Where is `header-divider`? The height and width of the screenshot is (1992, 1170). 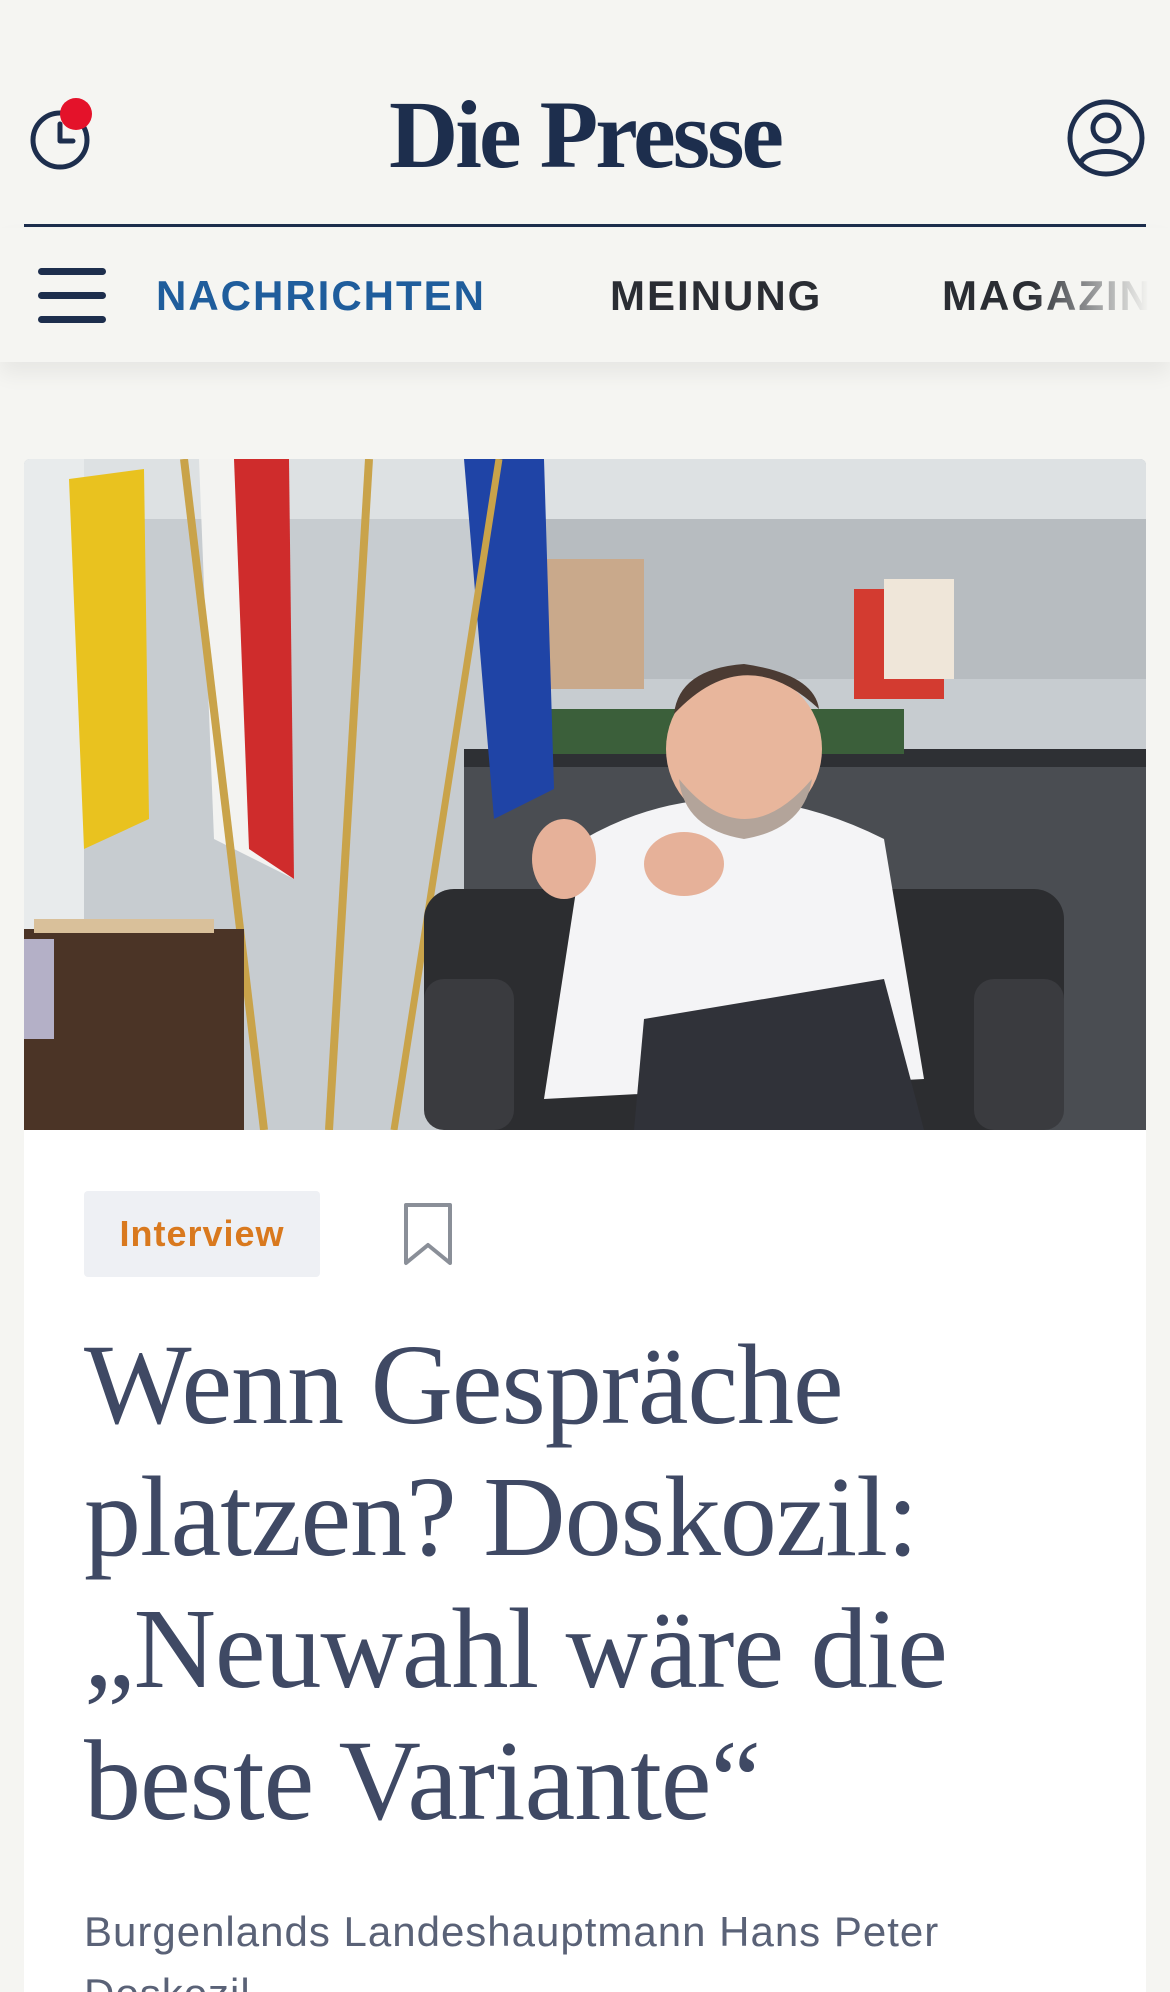 header-divider is located at coordinates (585, 225).